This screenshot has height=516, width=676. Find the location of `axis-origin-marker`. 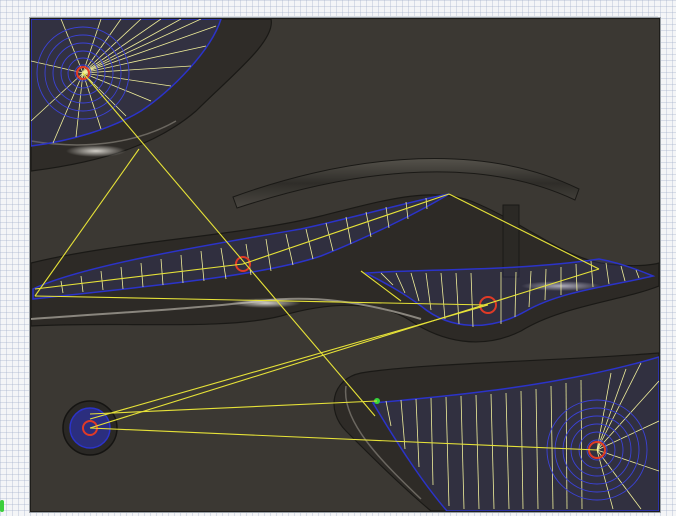

axis-origin-marker is located at coordinates (2, 506).